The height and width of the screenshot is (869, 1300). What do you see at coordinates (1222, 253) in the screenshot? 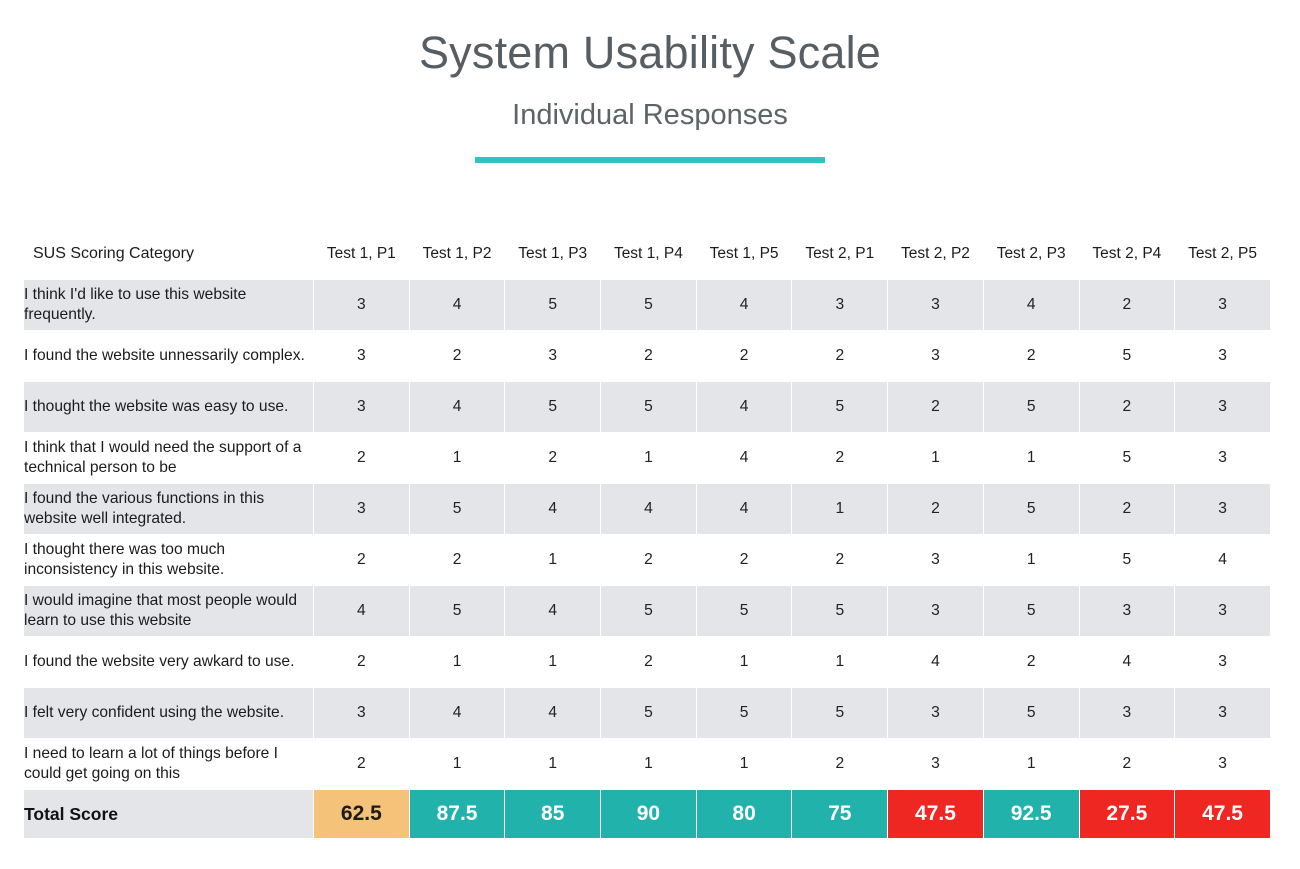
I see `column-header-test-2-p5: Test 2, P5` at bounding box center [1222, 253].